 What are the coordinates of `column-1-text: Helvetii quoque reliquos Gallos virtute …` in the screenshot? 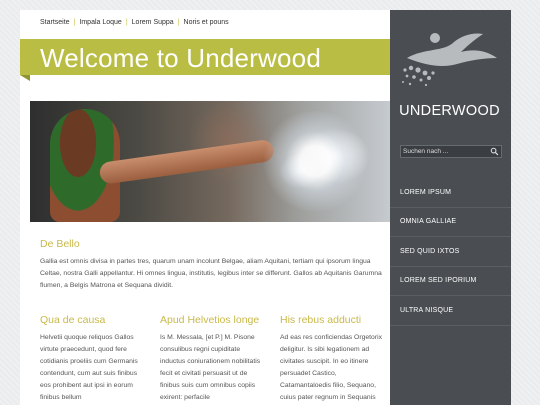 It's located at (89, 367).